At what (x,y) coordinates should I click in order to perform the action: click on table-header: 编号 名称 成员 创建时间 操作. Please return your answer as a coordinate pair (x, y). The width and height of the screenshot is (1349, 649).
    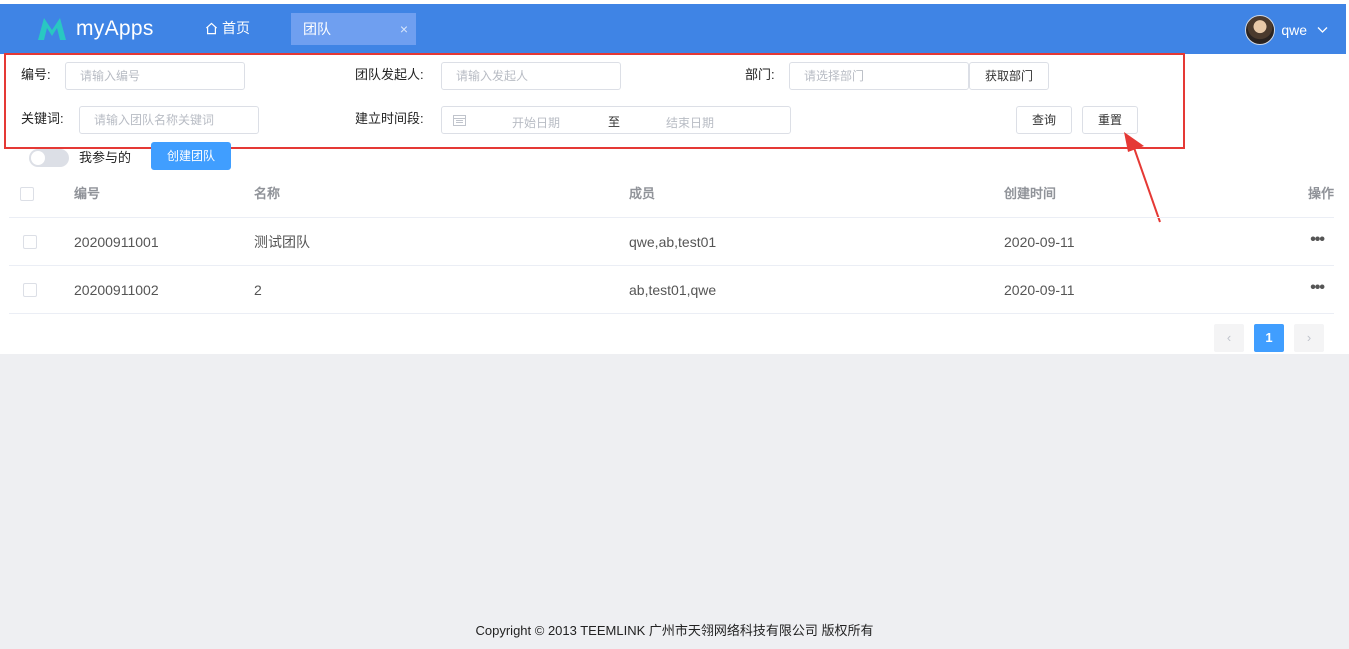
    Looking at the image, I should click on (671, 194).